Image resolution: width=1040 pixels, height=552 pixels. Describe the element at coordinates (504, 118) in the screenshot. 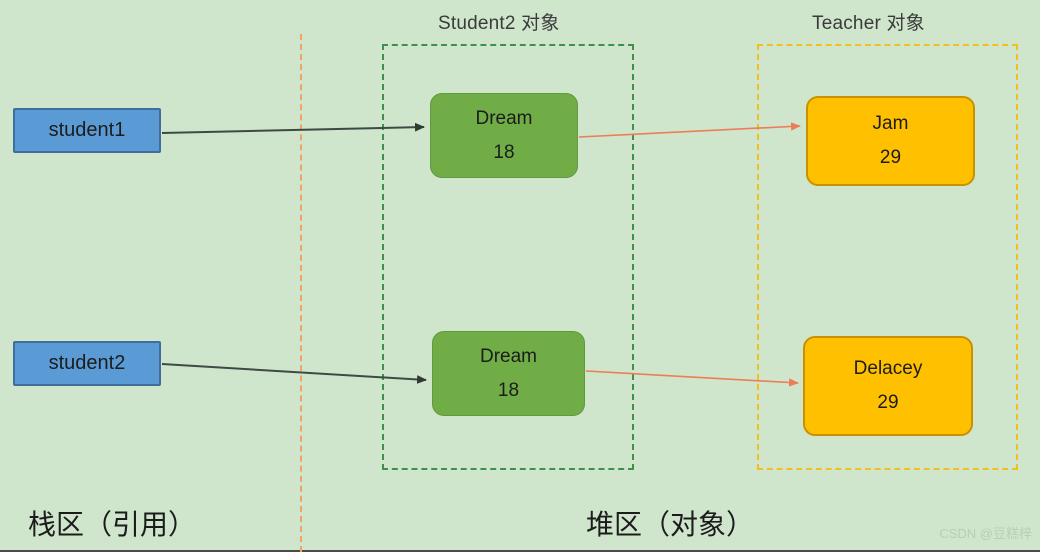

I see `node-dream-object-1-name: Dream` at that location.